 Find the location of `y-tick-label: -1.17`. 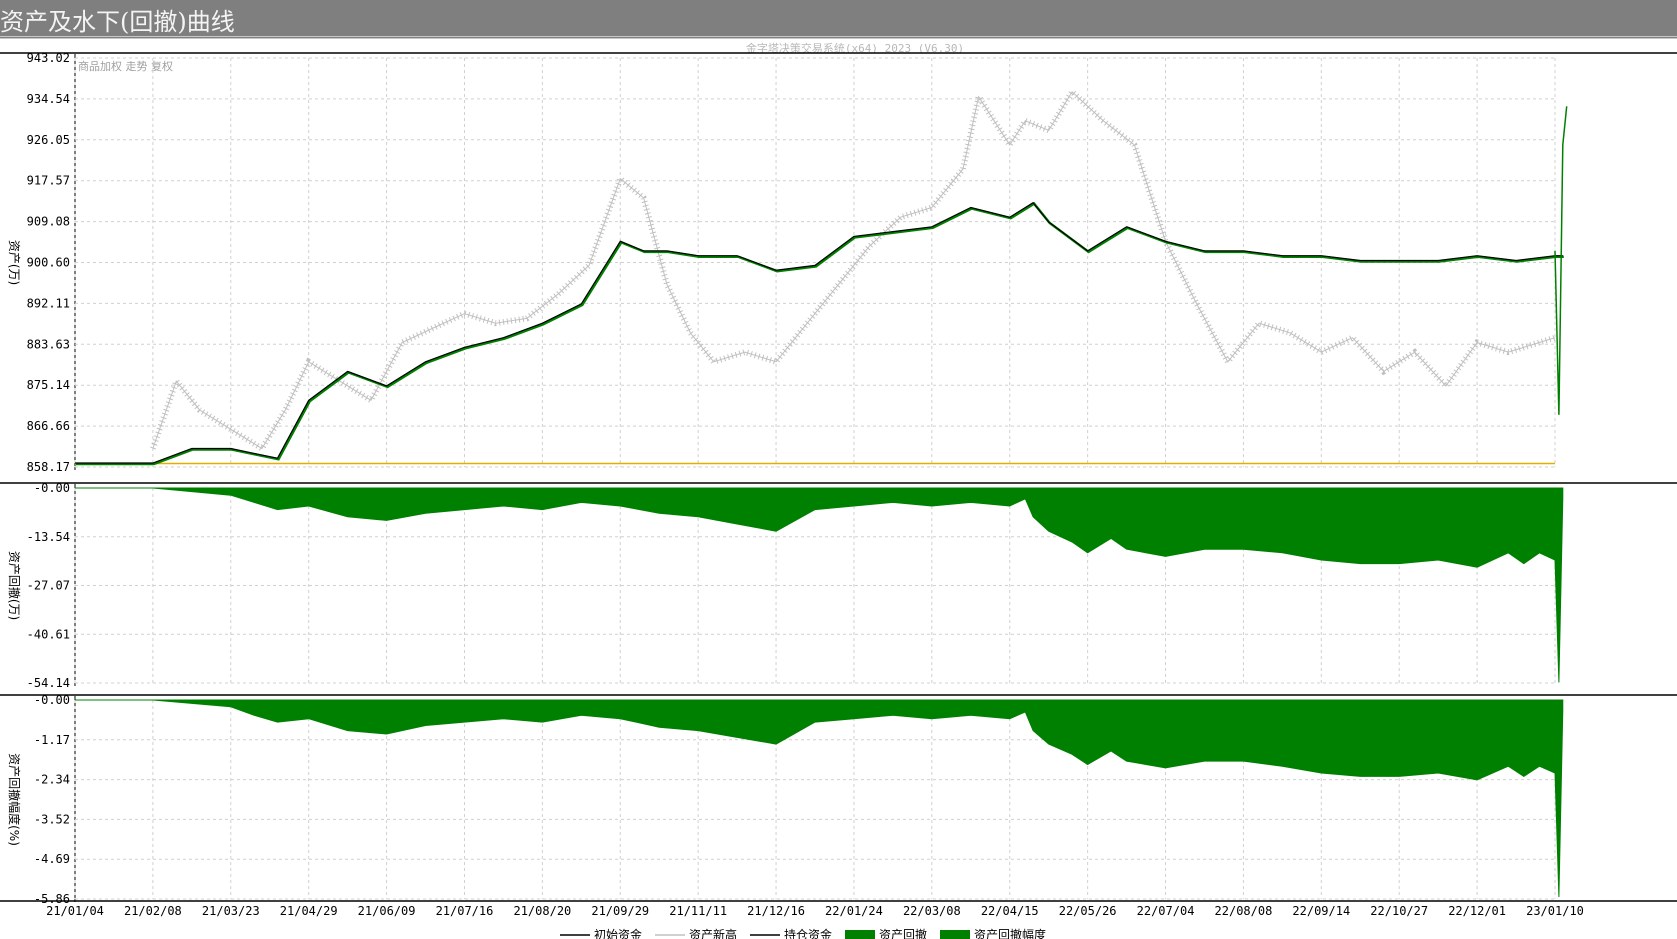

y-tick-label: -1.17 is located at coordinates (52, 740).